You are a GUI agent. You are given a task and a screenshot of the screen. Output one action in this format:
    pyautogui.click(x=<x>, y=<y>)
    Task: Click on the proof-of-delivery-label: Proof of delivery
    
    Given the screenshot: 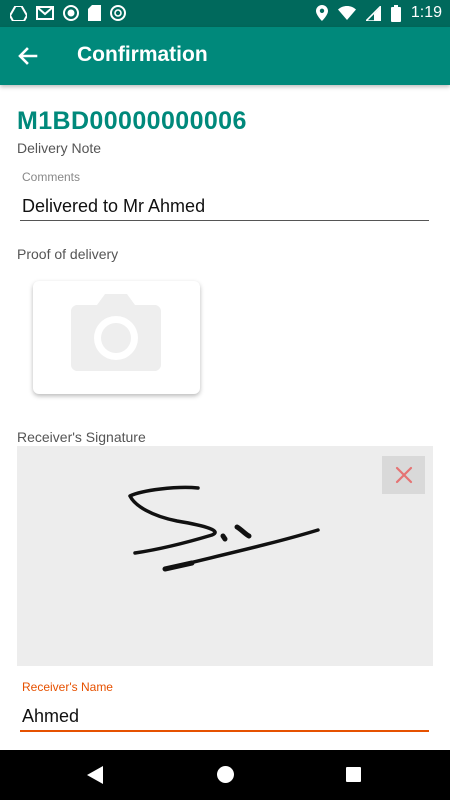 What is the action you would take?
    pyautogui.click(x=68, y=254)
    